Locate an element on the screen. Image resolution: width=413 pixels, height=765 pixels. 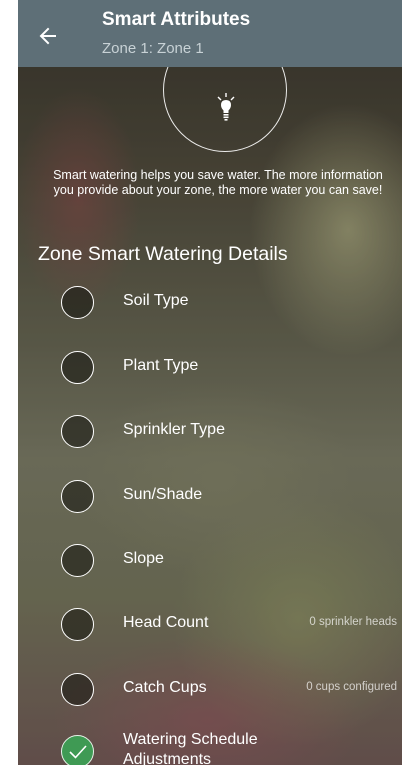
arrow-left-icon is located at coordinates (47, 36).